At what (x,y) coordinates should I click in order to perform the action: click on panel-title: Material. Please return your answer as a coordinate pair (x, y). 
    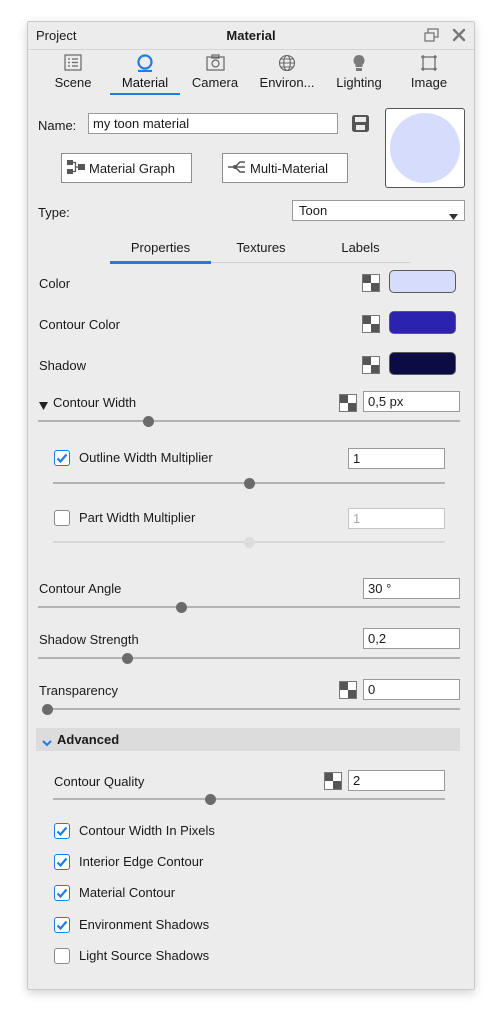
    Looking at the image, I should click on (251, 35).